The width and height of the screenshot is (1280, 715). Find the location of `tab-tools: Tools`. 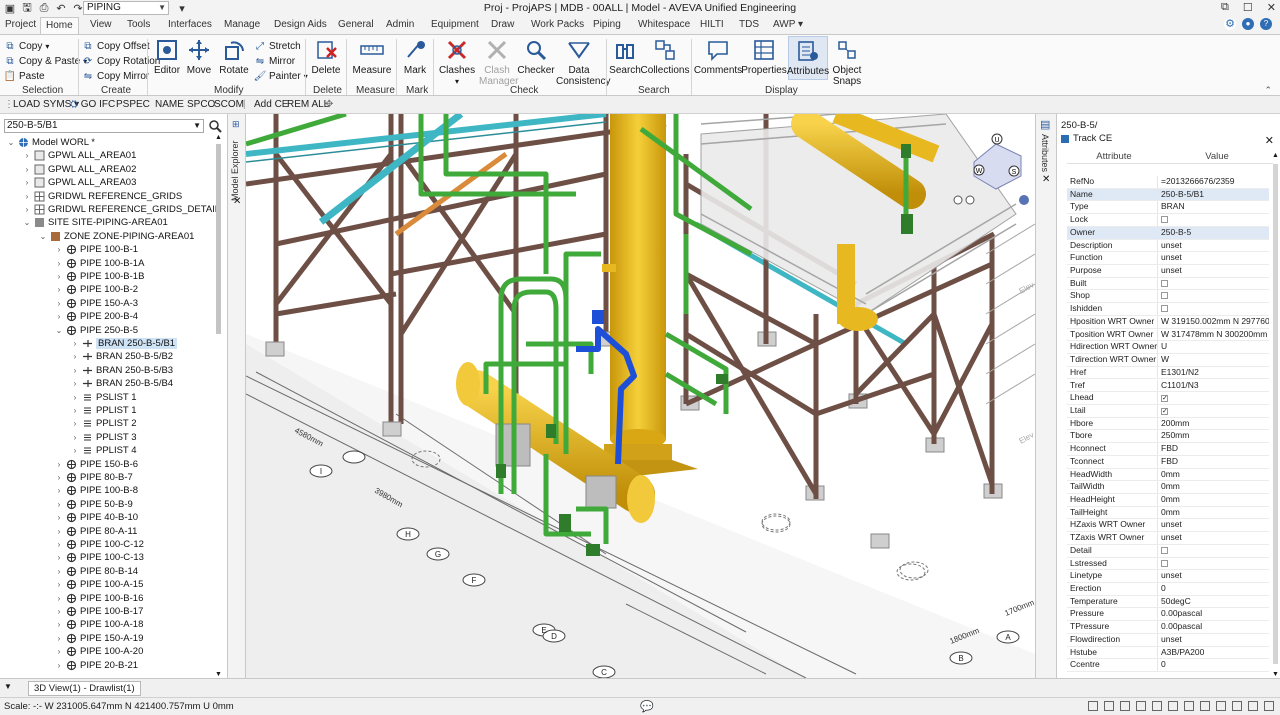

tab-tools: Tools is located at coordinates (138, 24).